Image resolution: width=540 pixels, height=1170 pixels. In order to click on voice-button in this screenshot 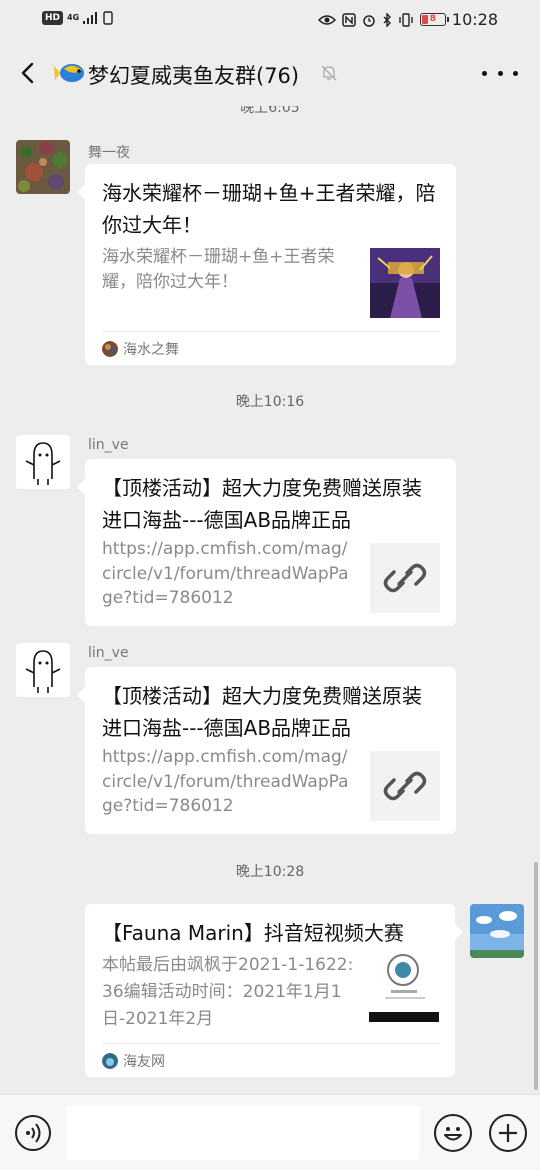, I will do `click(33, 1133)`.